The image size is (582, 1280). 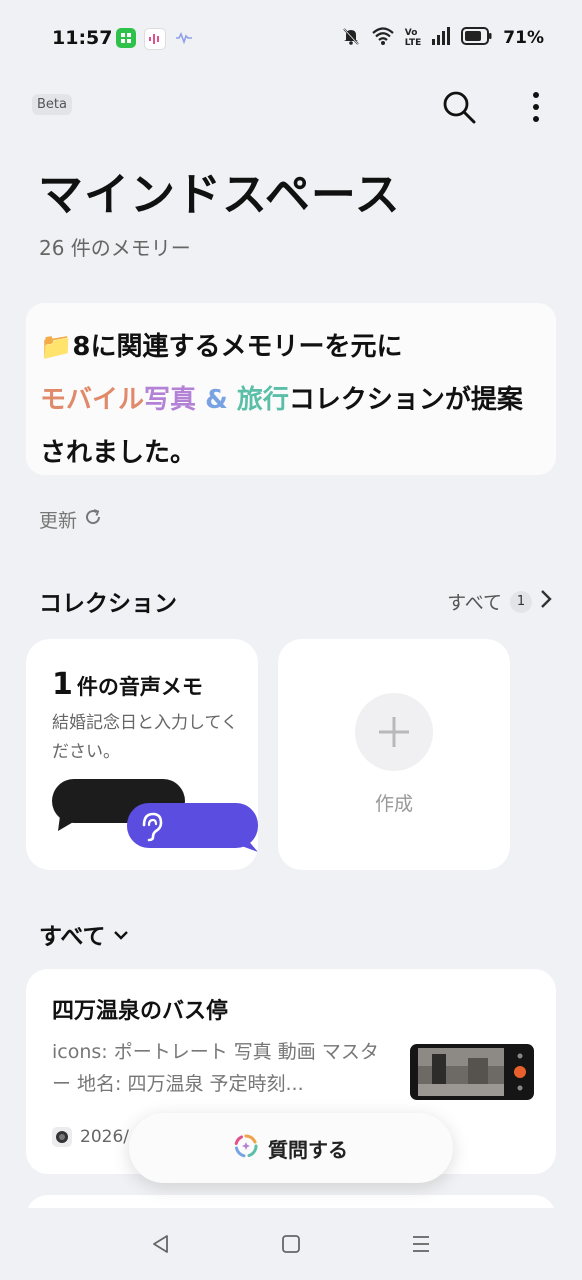 I want to click on memory-footer: 2026/, so click(x=90, y=1137).